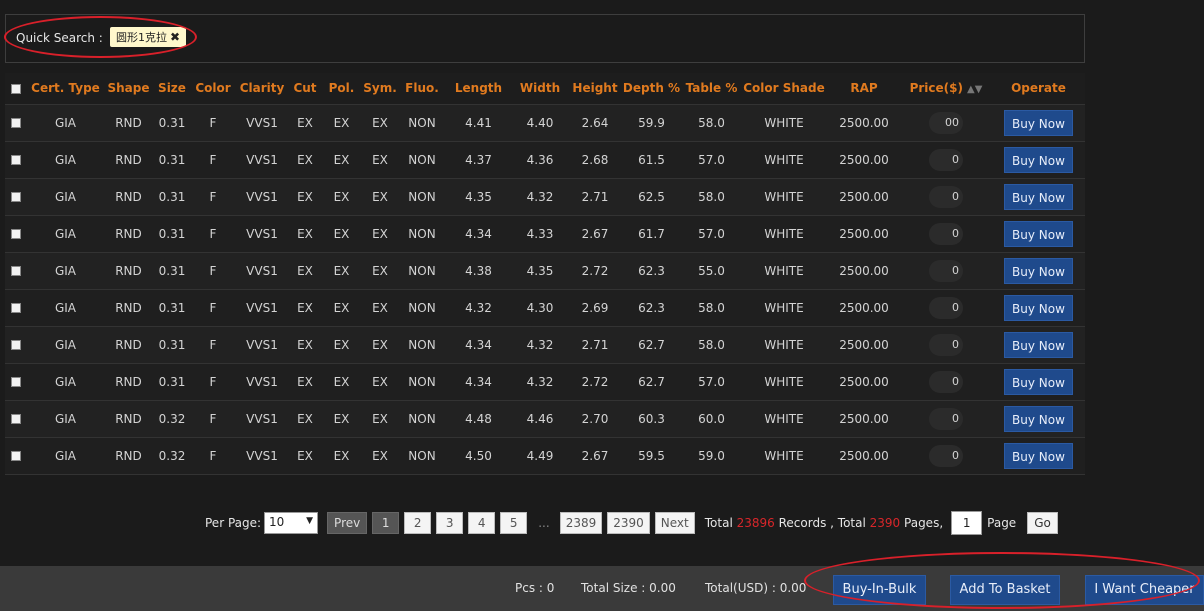  What do you see at coordinates (1042, 523) in the screenshot?
I see `go-button: Go` at bounding box center [1042, 523].